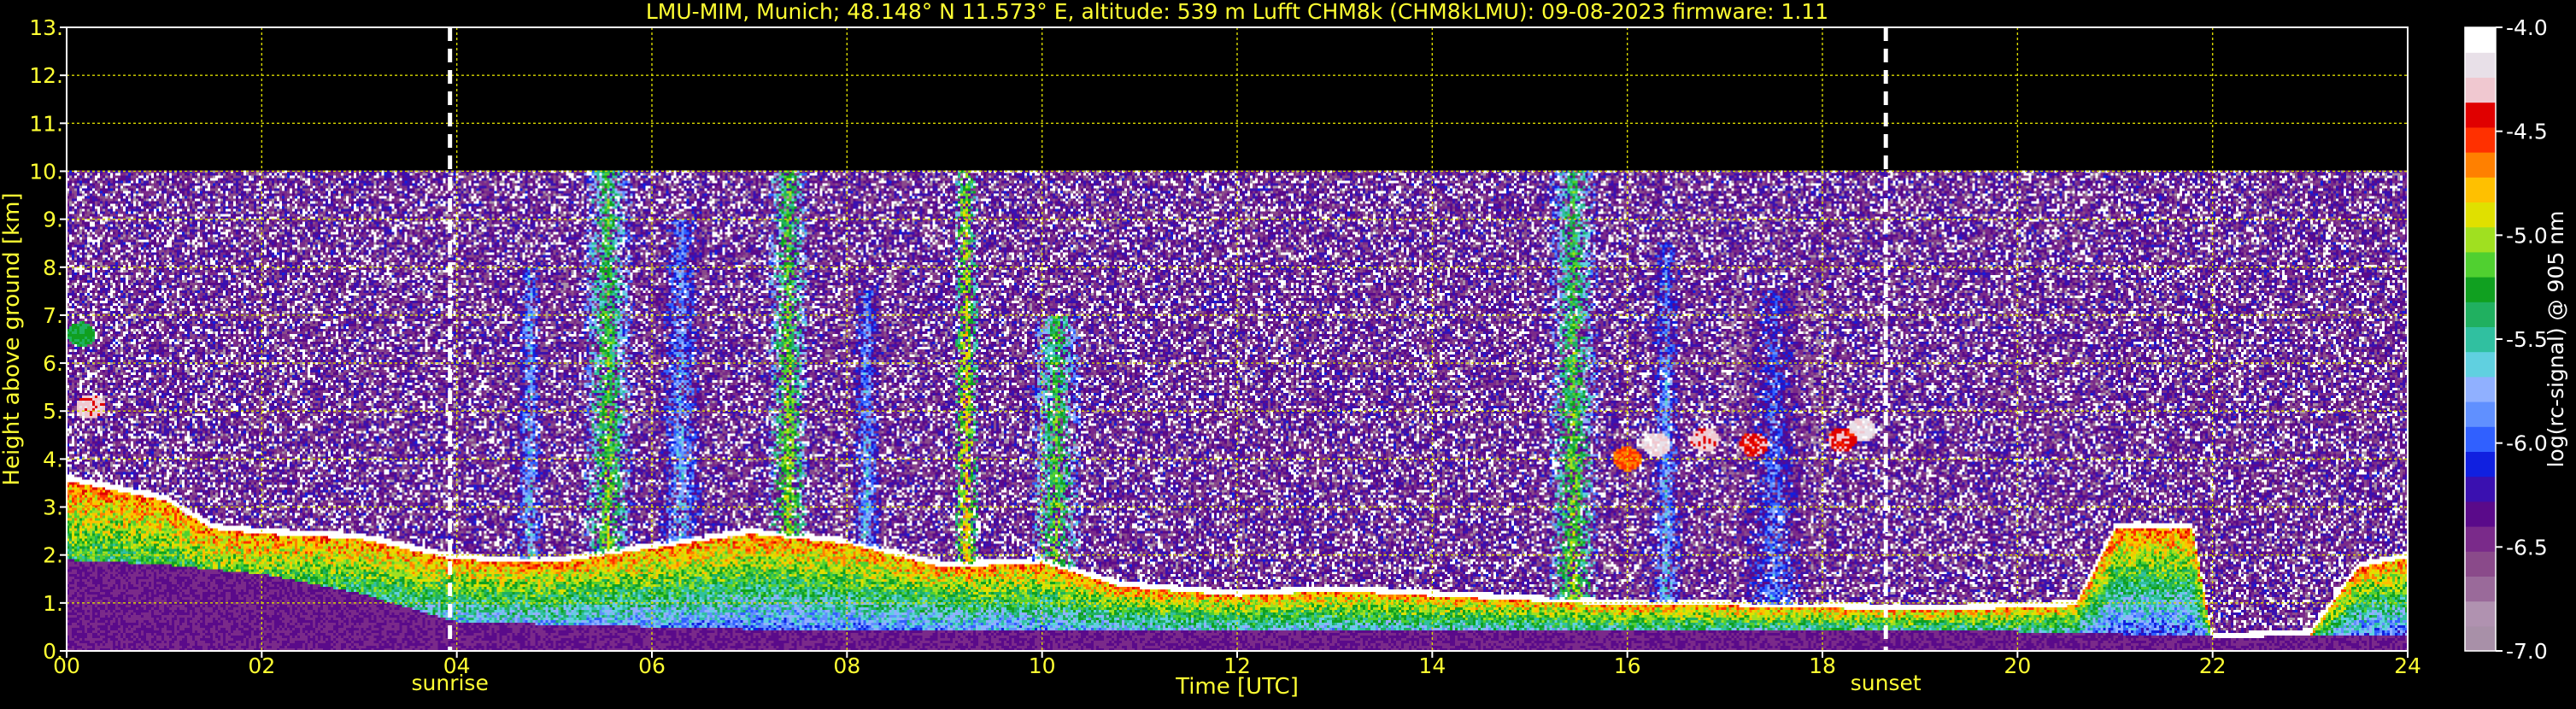 Image resolution: width=2576 pixels, height=709 pixels. I want to click on y-tick-label: 8., so click(53, 267).